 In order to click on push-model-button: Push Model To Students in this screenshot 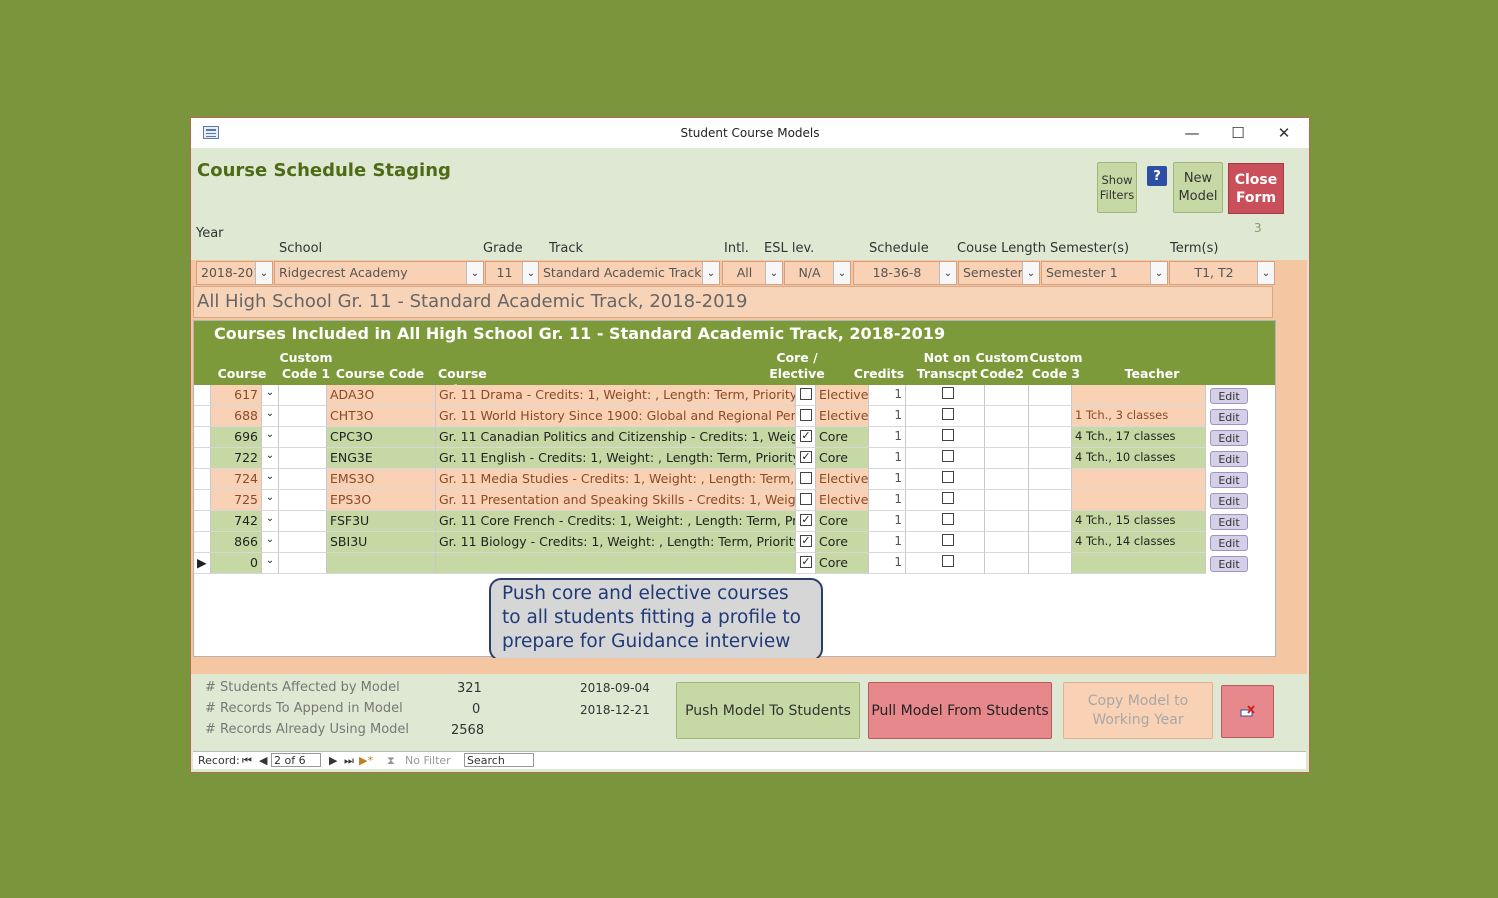, I will do `click(768, 710)`.